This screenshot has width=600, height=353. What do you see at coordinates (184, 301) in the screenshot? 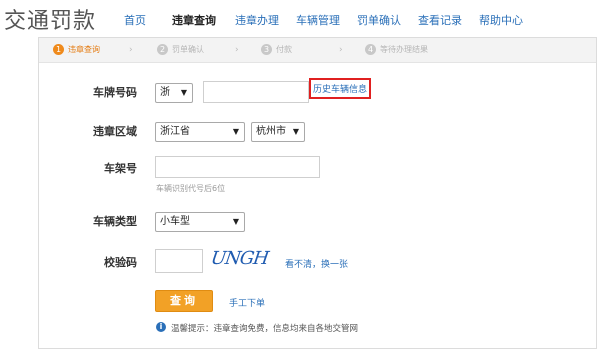
I see `query-button: 查询` at bounding box center [184, 301].